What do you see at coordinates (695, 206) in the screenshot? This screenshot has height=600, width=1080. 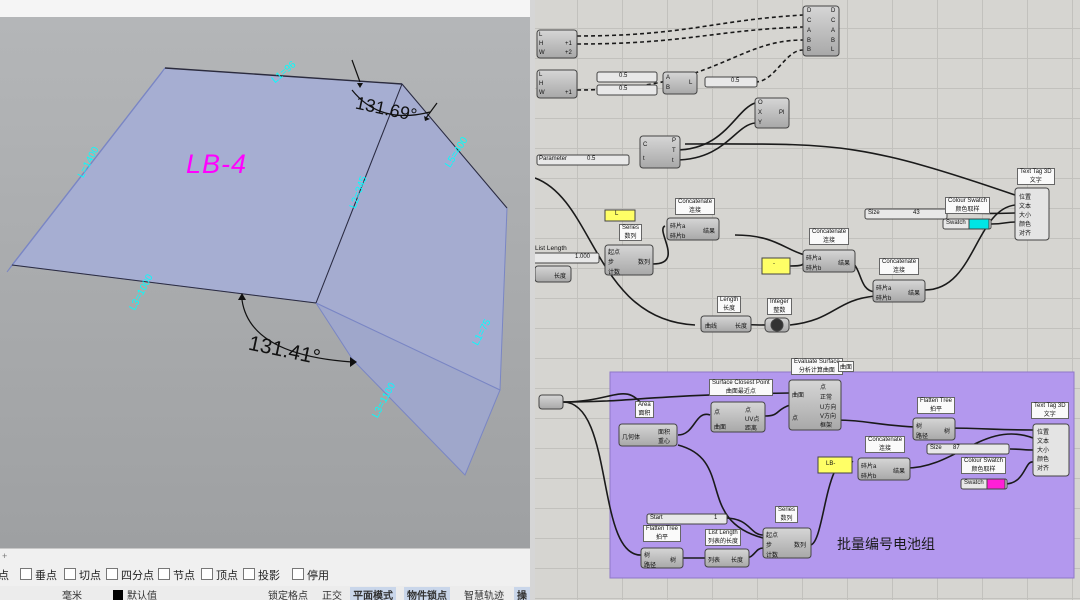 I see `concat1-title: Concatenate 连接` at bounding box center [695, 206].